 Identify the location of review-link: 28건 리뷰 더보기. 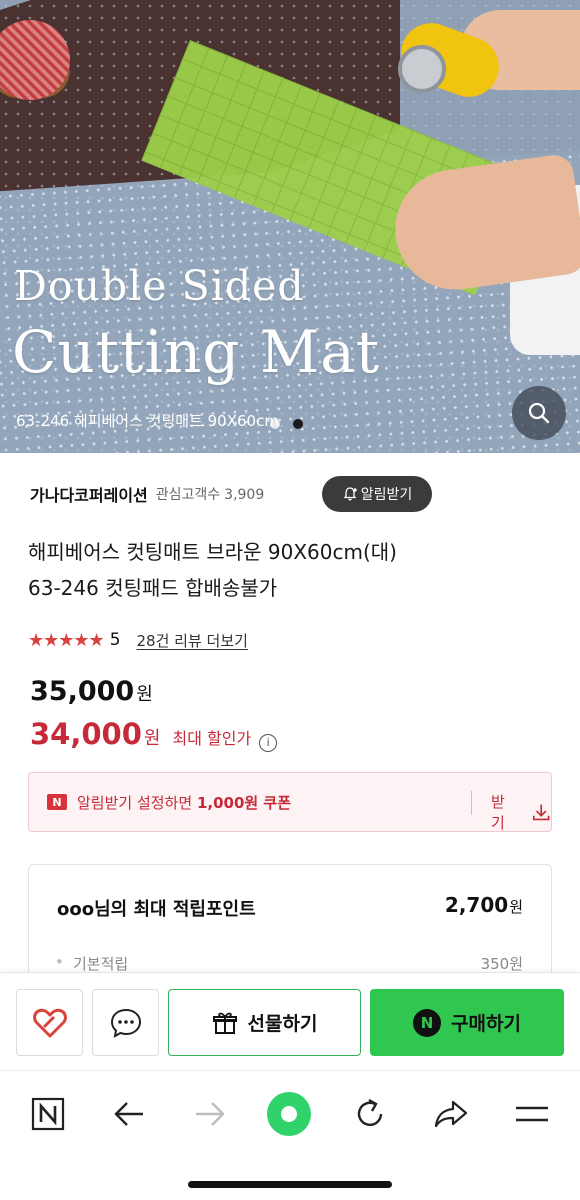
(192, 640).